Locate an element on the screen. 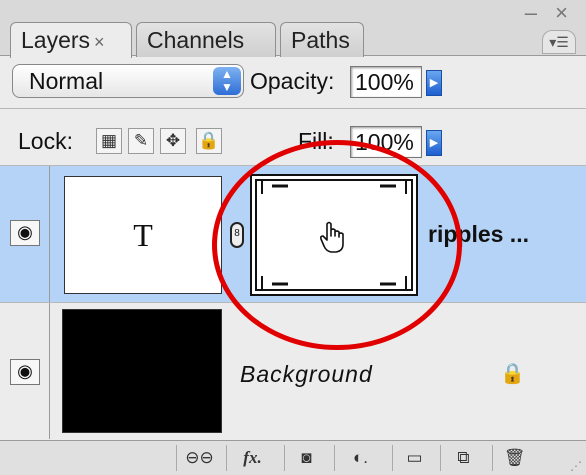 The width and height of the screenshot is (586, 475). lock-image-pixels-icon: ✎ is located at coordinates (141, 141).